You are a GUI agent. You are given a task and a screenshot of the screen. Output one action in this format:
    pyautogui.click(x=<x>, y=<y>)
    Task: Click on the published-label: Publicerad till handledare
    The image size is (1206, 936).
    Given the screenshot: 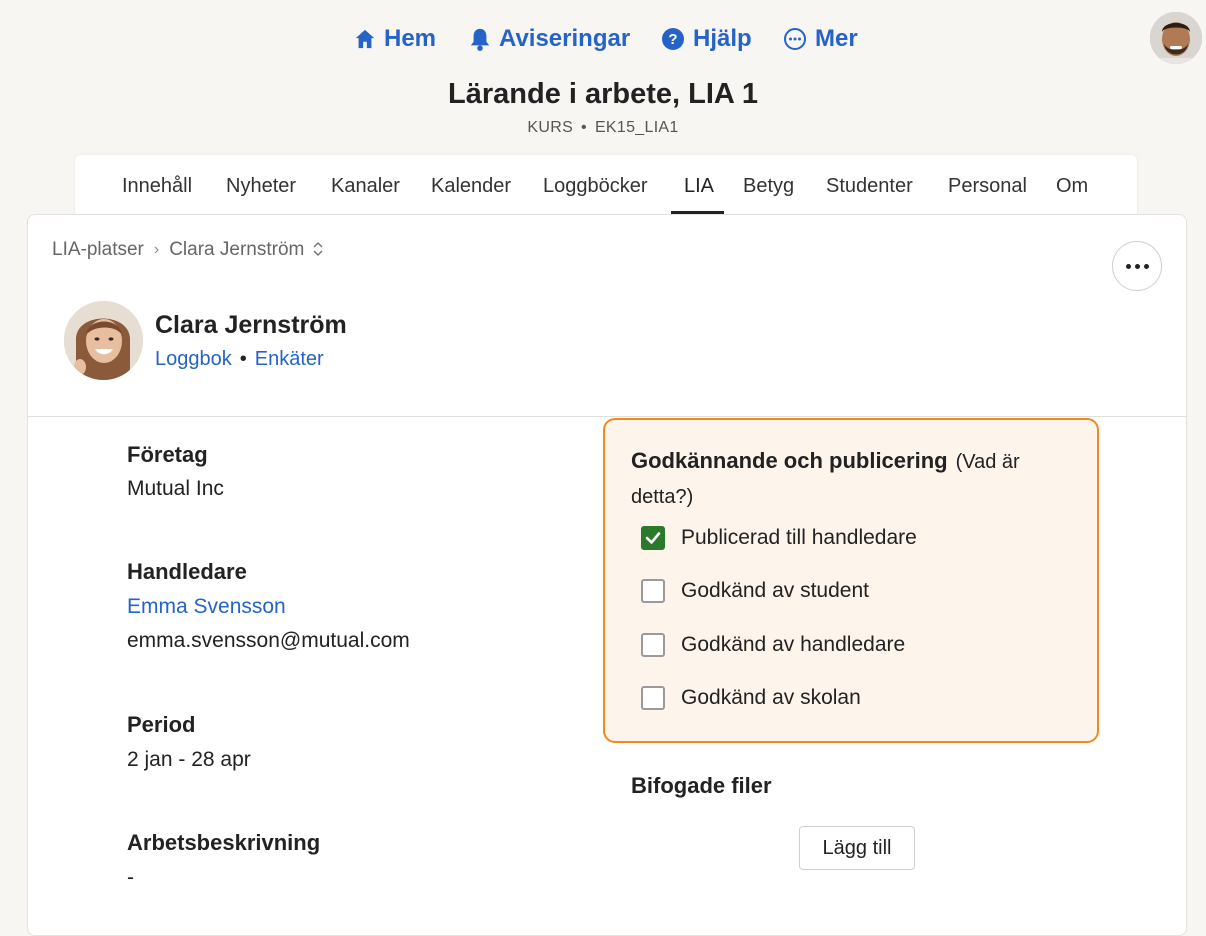 What is the action you would take?
    pyautogui.click(x=799, y=537)
    